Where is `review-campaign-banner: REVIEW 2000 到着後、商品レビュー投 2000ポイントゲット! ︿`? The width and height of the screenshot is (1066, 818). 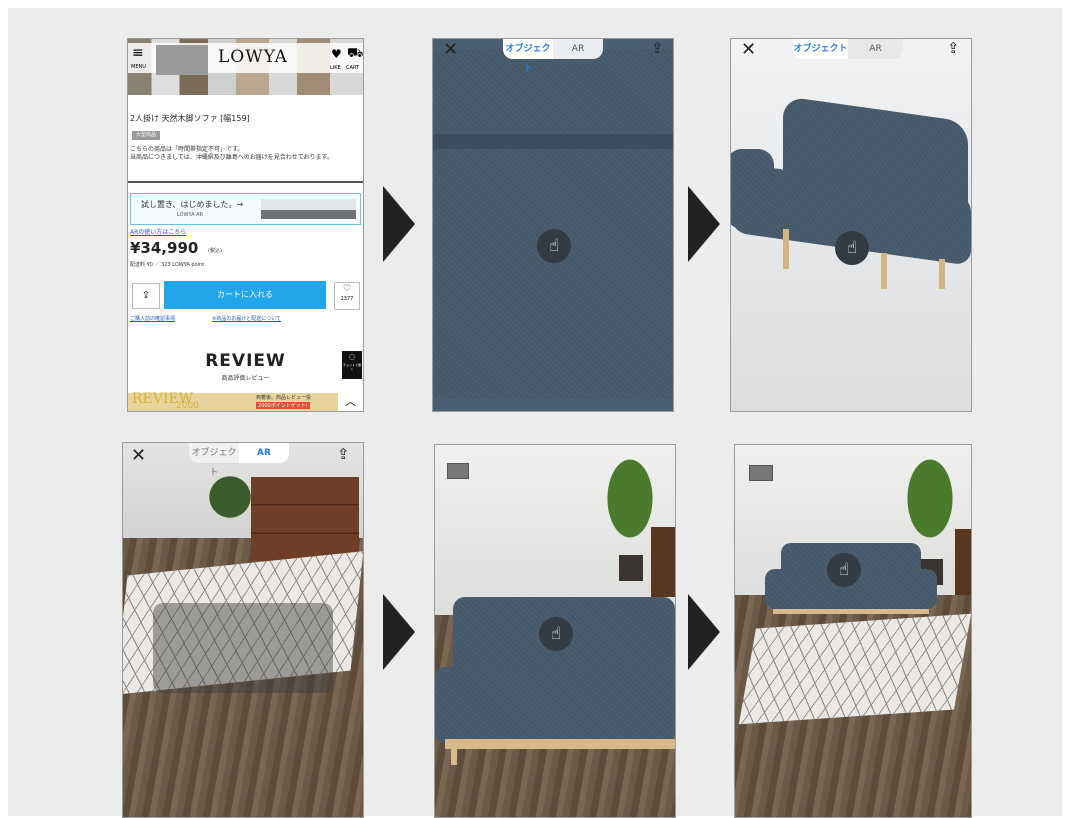
review-campaign-banner: REVIEW 2000 到着後、商品レビュー投 2000ポイントゲット! ︿ is located at coordinates (245, 401).